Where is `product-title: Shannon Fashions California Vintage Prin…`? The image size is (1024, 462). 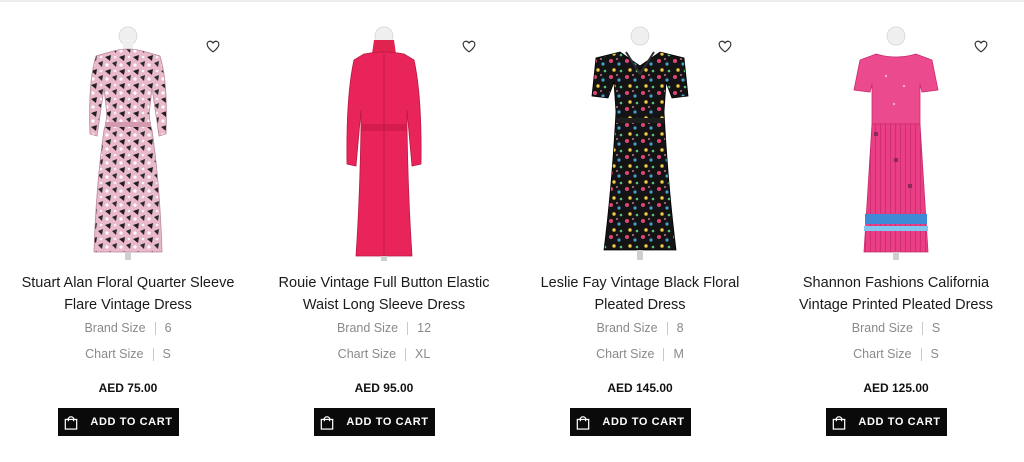
product-title: Shannon Fashions California Vintage Prin… is located at coordinates (896, 294).